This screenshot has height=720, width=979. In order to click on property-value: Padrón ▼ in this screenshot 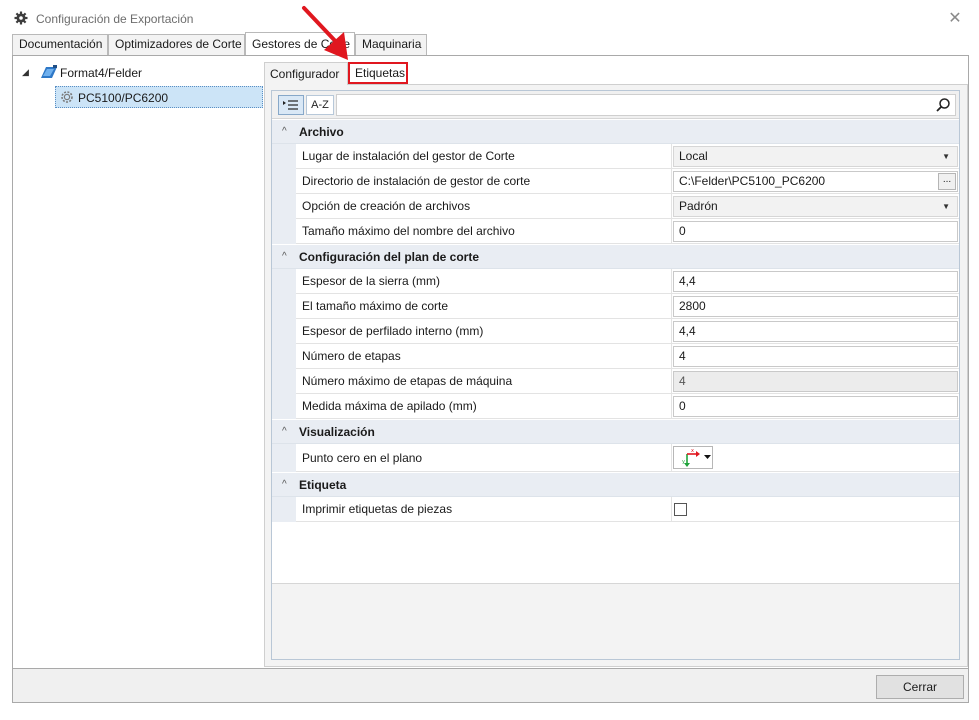, I will do `click(815, 206)`.